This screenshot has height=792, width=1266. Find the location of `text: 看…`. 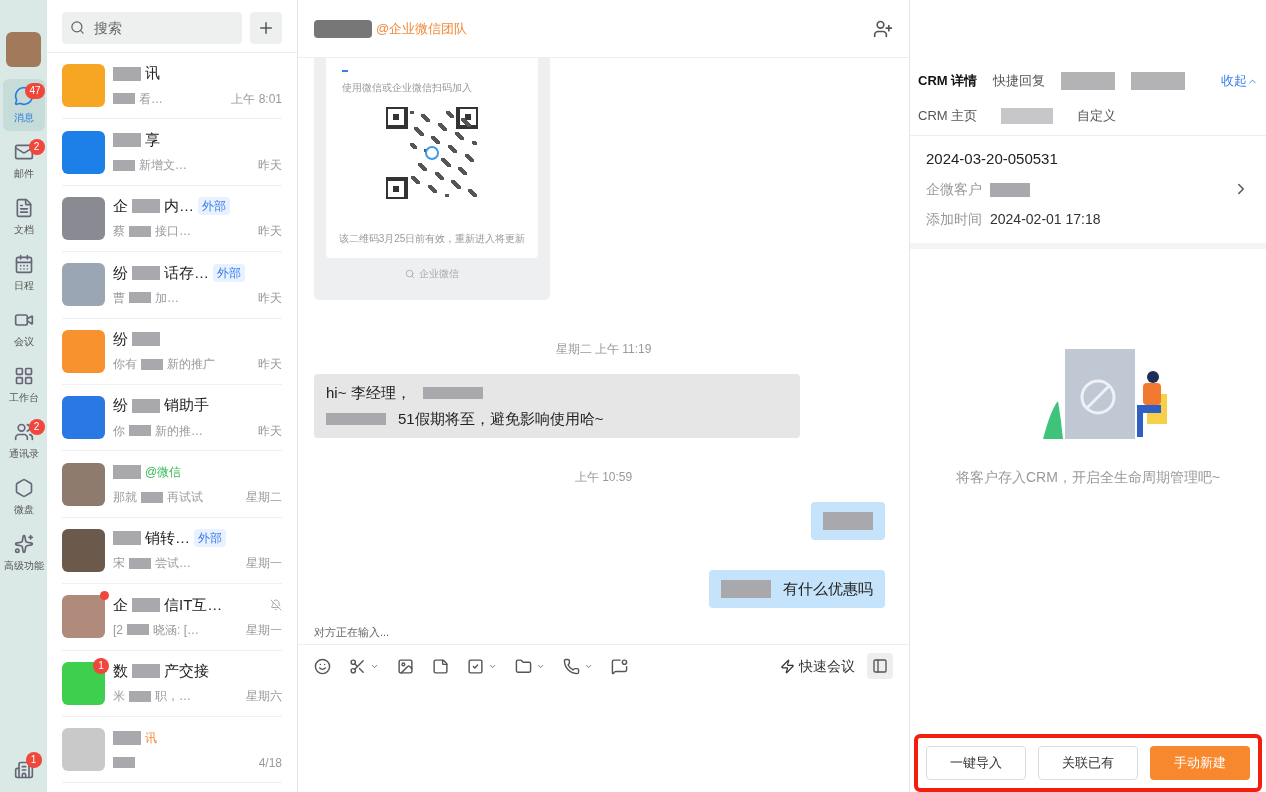

text: 看… is located at coordinates (151, 99).